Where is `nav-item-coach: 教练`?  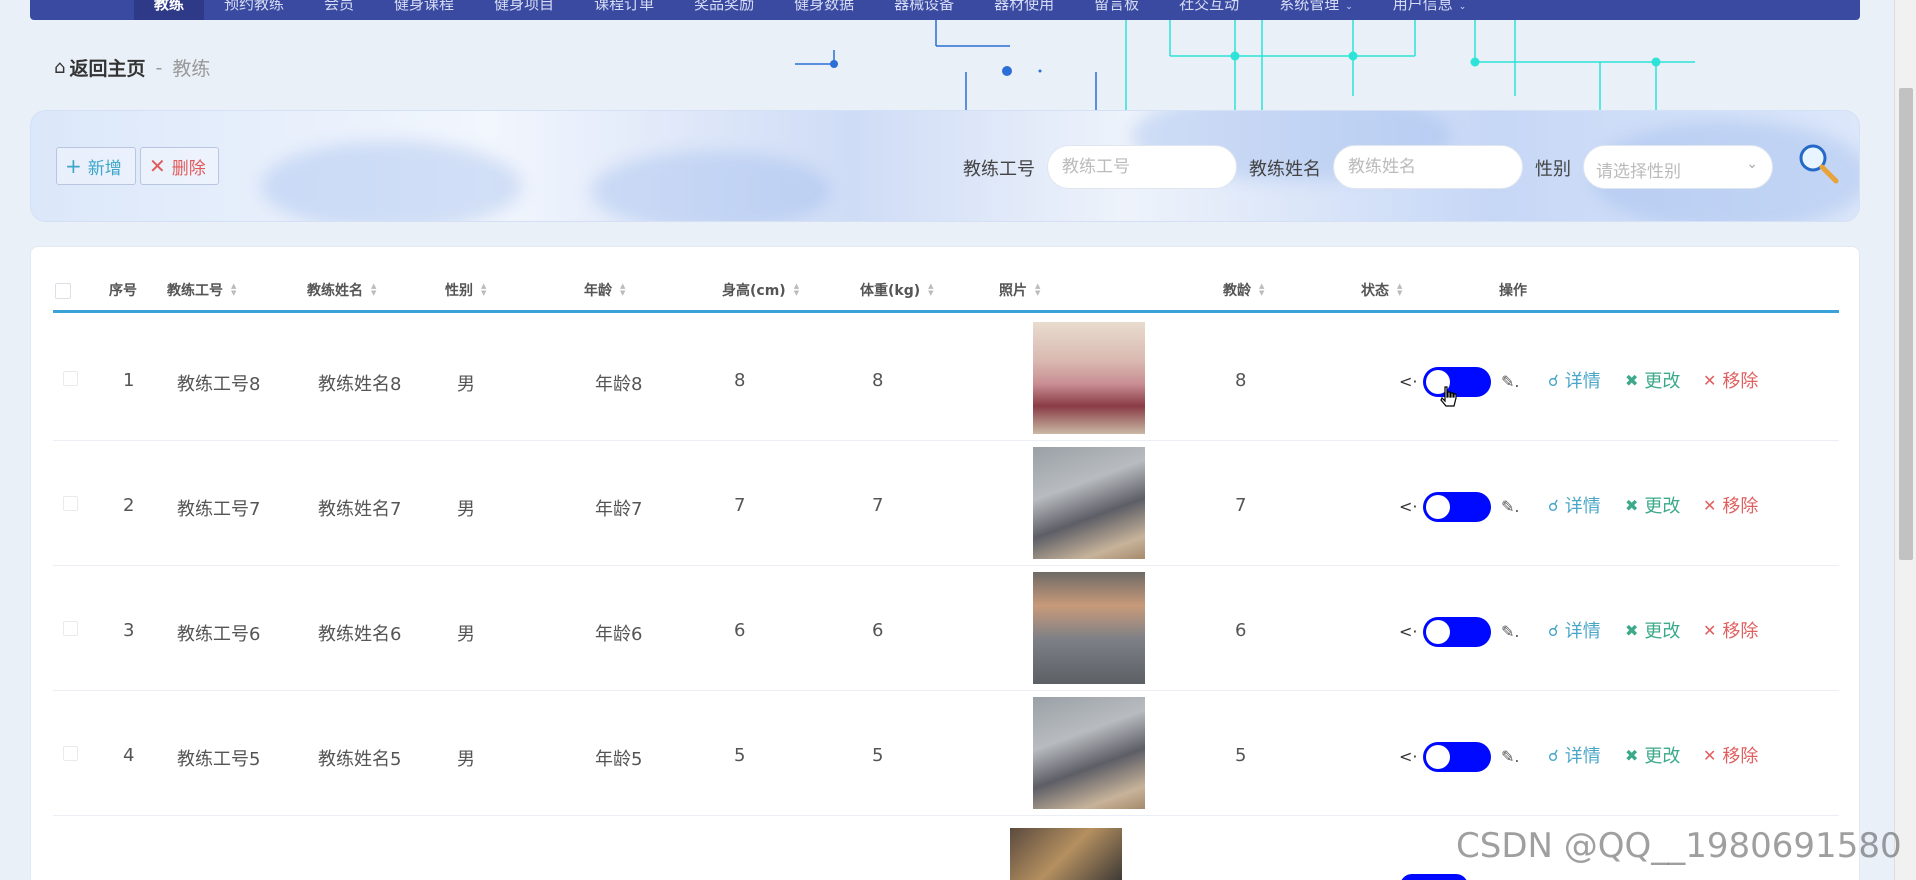
nav-item-coach: 教练 is located at coordinates (169, 10).